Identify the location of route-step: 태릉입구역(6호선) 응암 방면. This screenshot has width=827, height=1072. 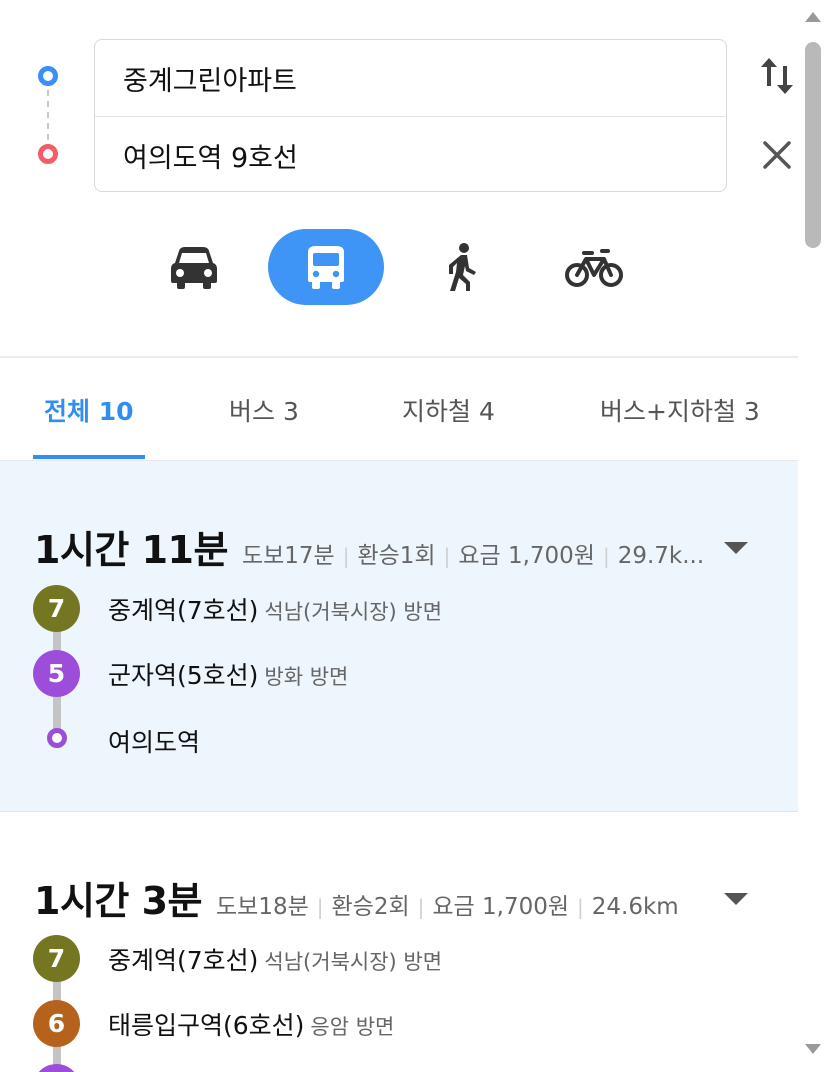
(251, 1024).